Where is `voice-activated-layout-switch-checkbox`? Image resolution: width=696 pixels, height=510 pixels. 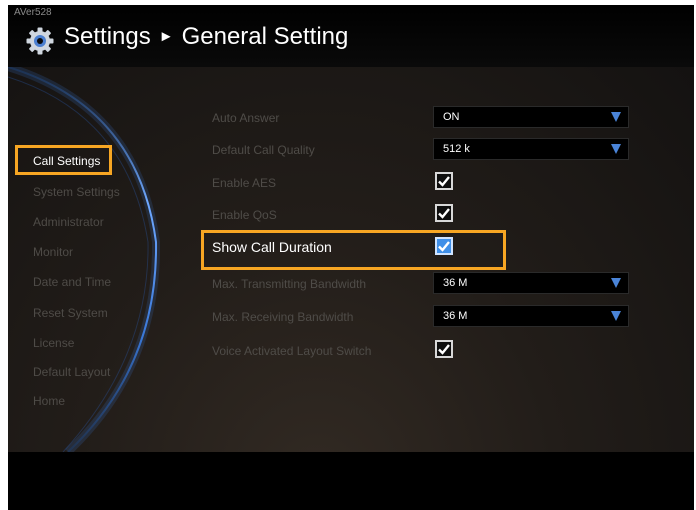 voice-activated-layout-switch-checkbox is located at coordinates (444, 349).